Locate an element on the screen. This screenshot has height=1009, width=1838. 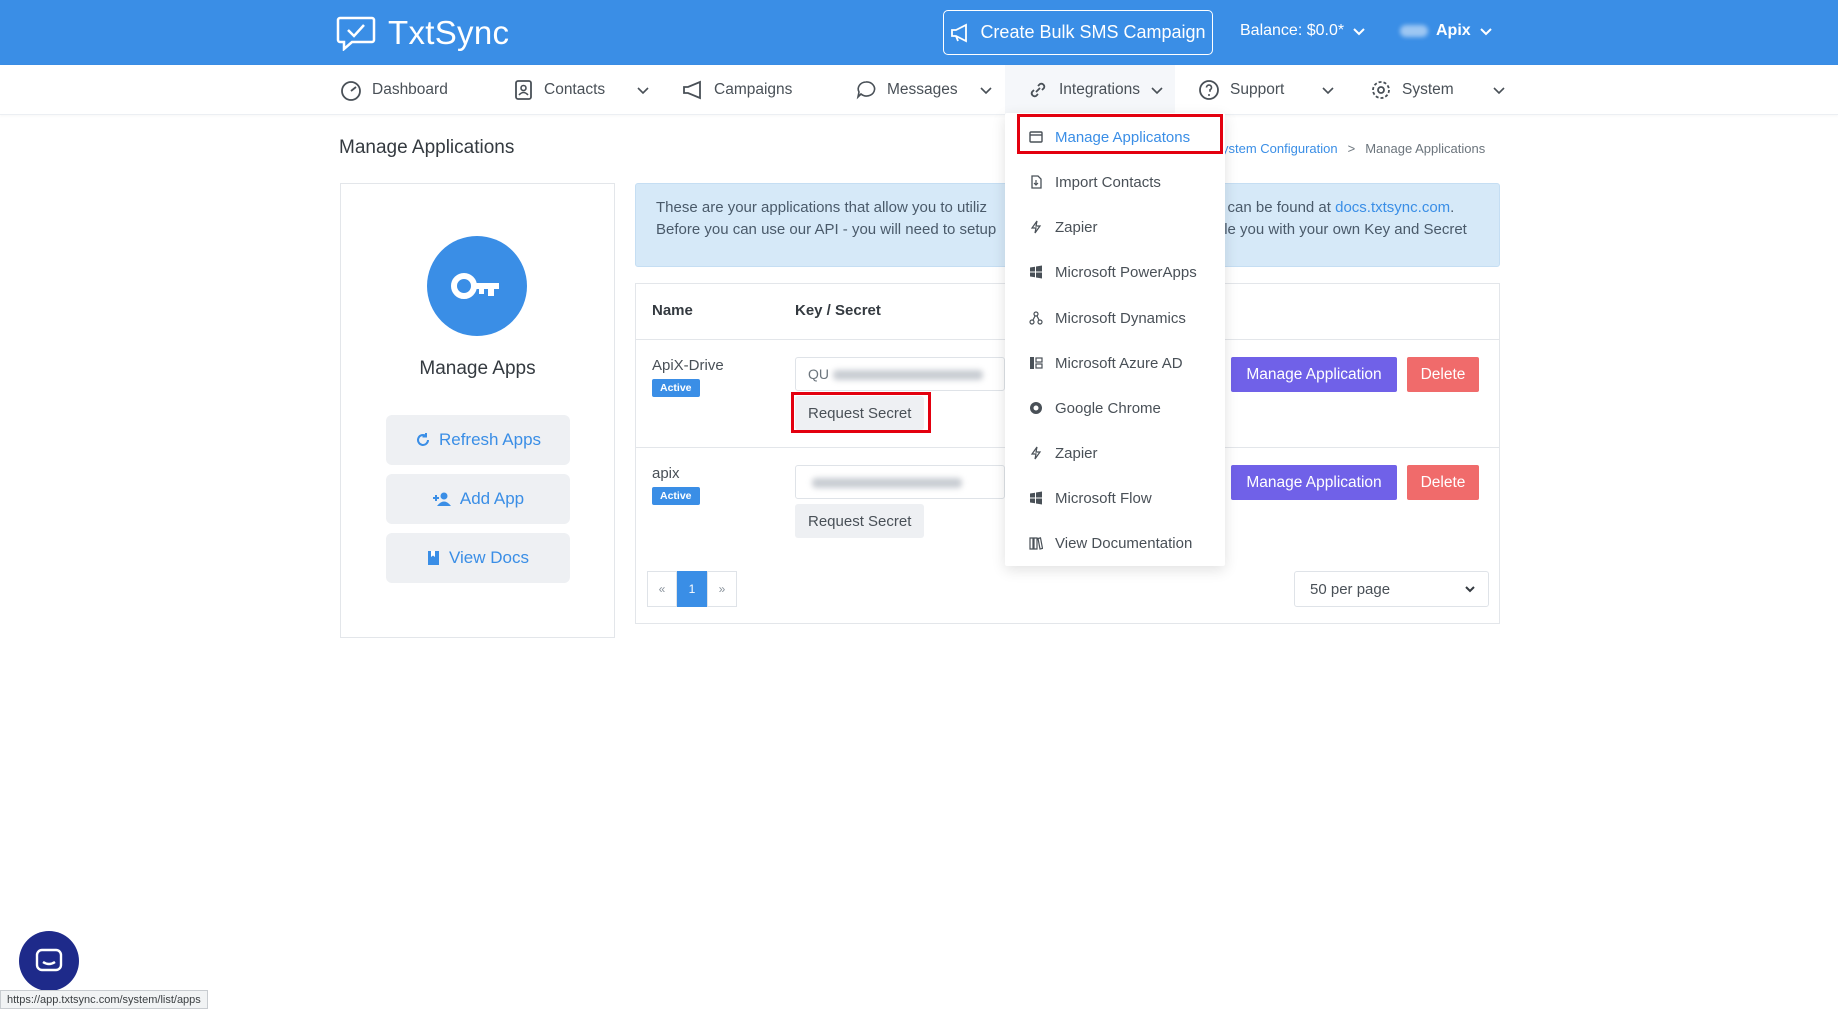
nav-campaigns: Campaigns is located at coordinates (737, 90).